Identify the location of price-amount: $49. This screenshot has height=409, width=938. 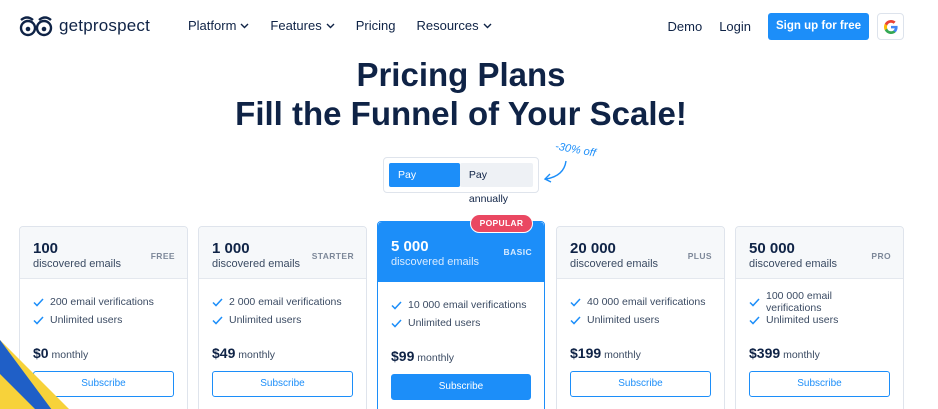
(224, 353).